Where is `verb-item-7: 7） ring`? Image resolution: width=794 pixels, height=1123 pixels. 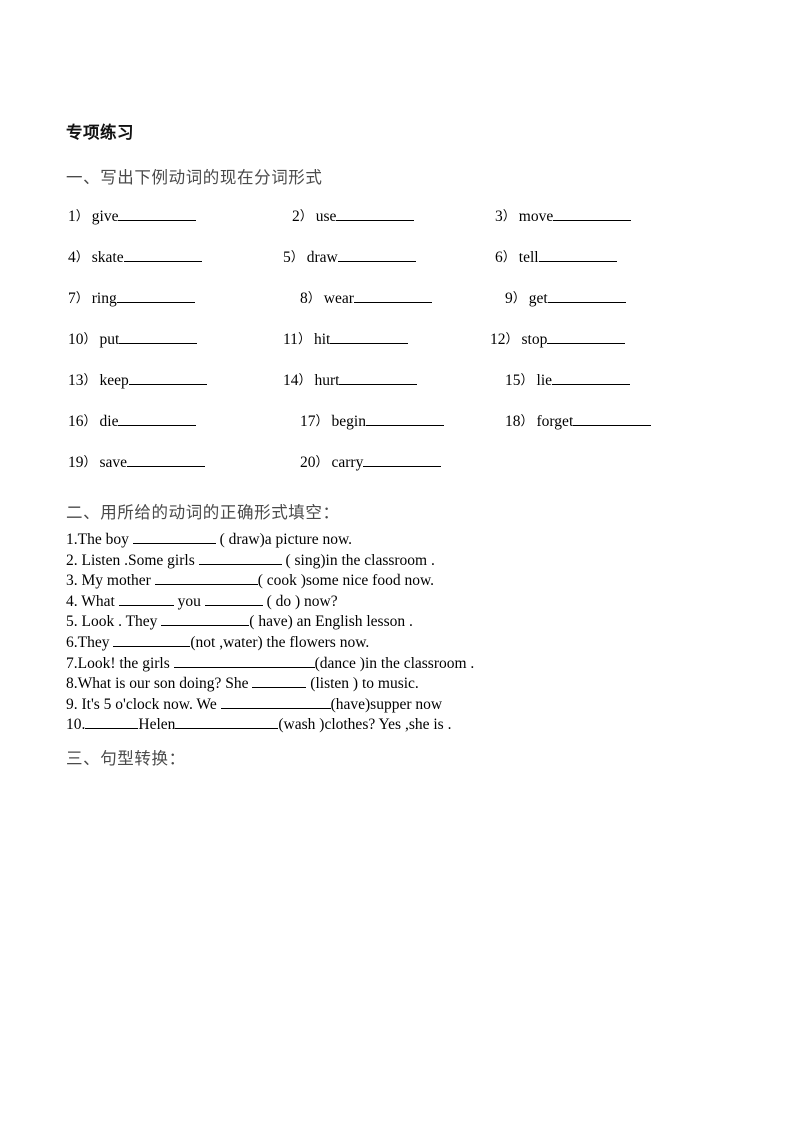
verb-item-7: 7） ring is located at coordinates (131, 299).